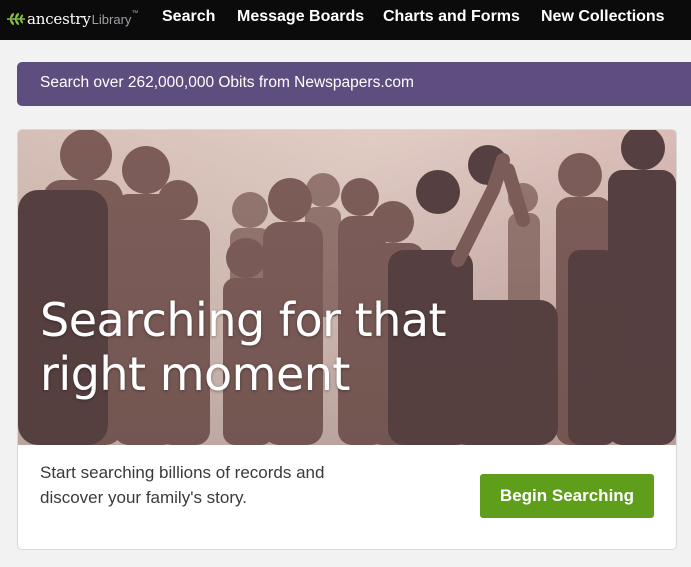 The width and height of the screenshot is (691, 567). Describe the element at coordinates (451, 17) in the screenshot. I see `nav-charts-and-forms: Charts and Forms` at that location.